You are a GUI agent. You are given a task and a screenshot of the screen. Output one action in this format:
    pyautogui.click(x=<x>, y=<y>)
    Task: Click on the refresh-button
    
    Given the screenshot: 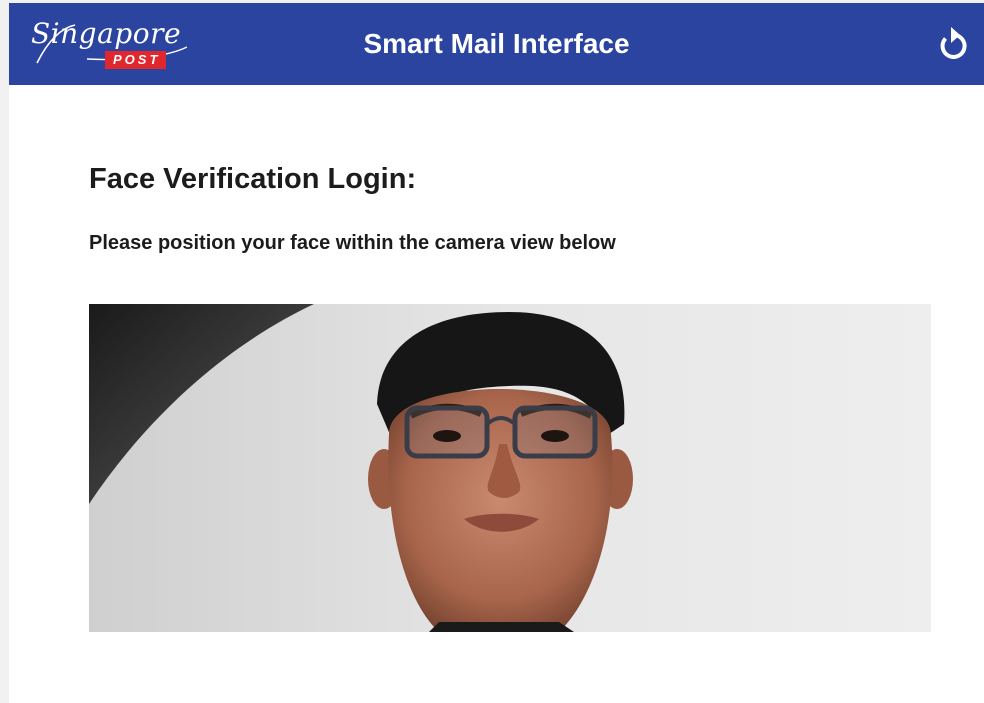 What is the action you would take?
    pyautogui.click(x=953, y=44)
    